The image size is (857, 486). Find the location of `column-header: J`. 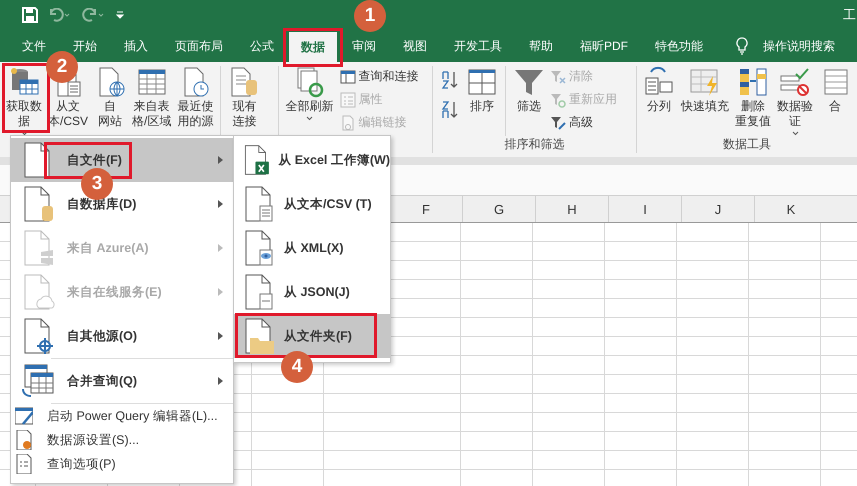

column-header: J is located at coordinates (717, 209).